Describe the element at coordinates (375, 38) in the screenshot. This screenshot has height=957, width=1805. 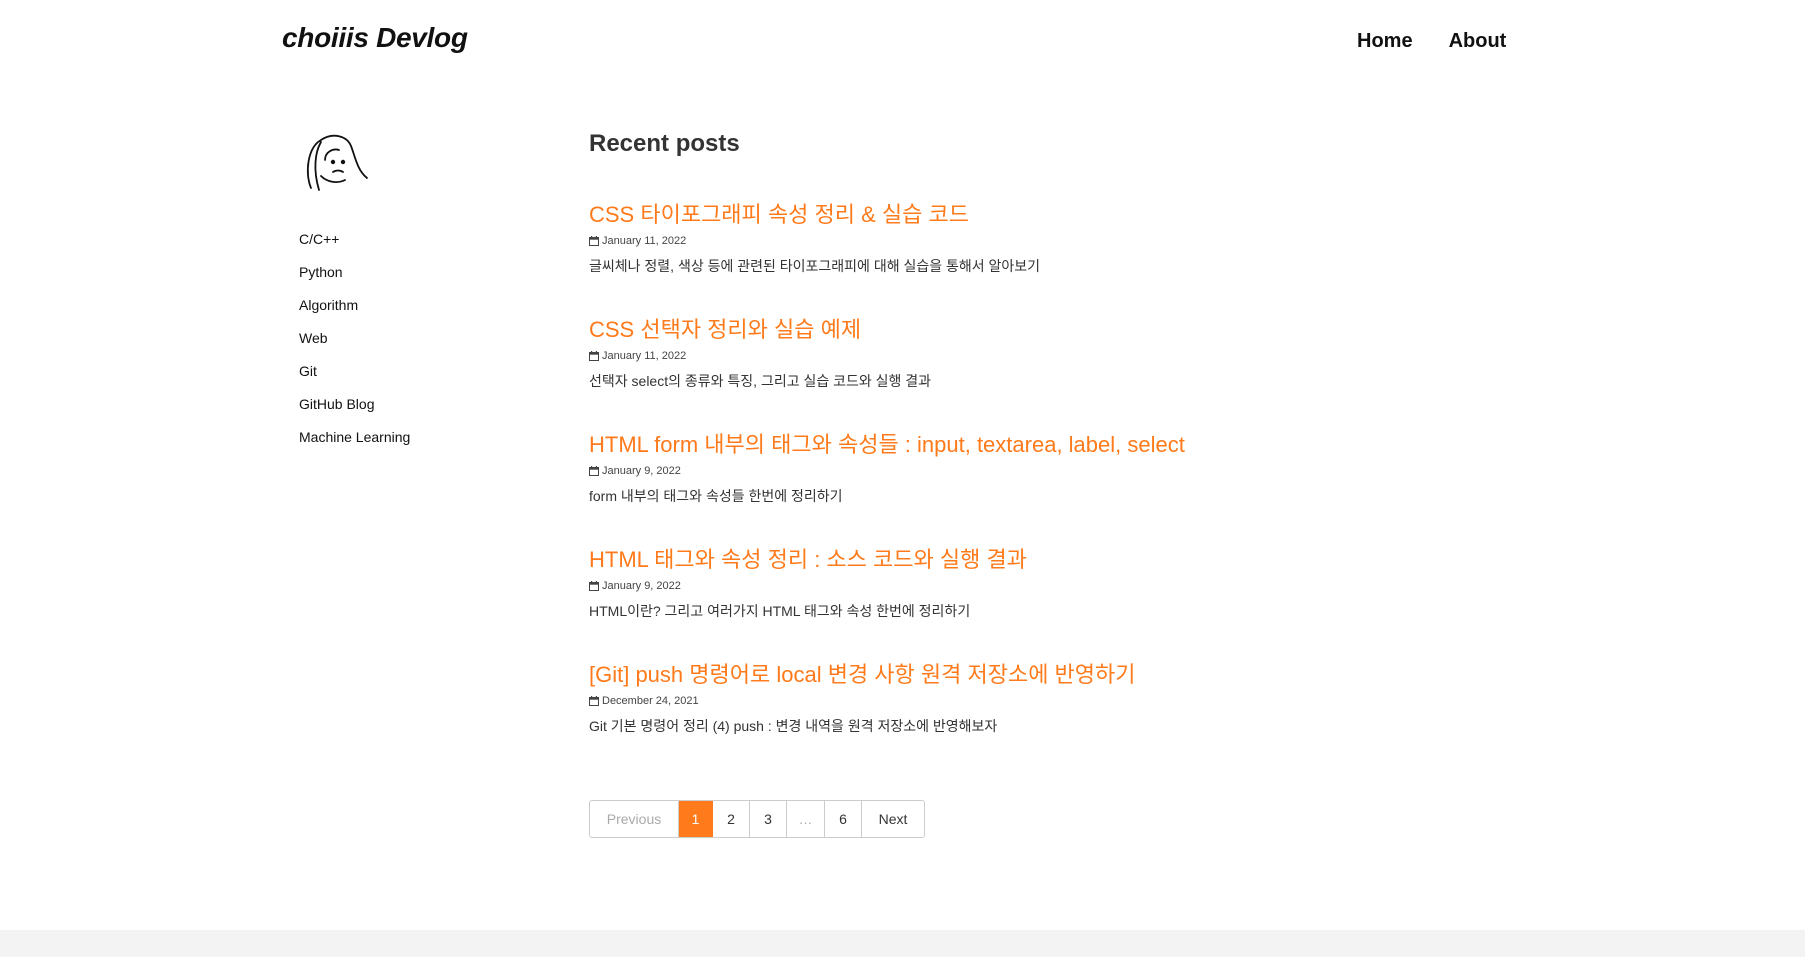
I see `site-title: choiiis Devlog` at that location.